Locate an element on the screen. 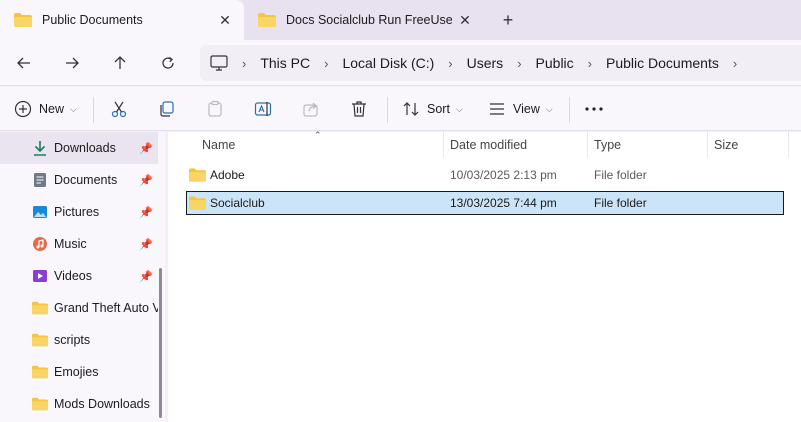  tab-title: Public Documents is located at coordinates (92, 20).